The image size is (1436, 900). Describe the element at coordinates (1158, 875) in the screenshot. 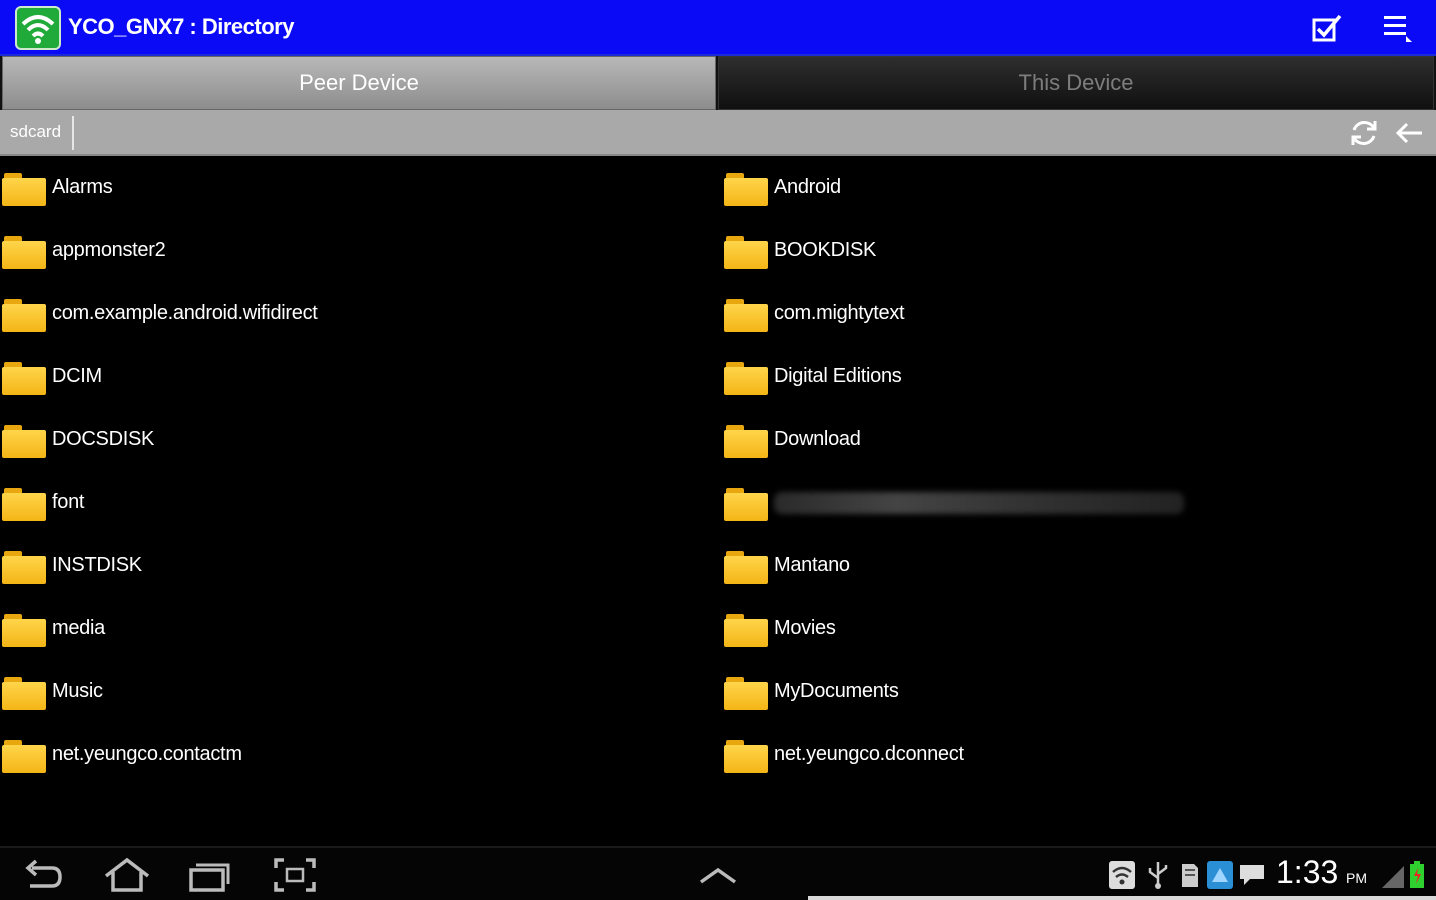

I see `usb-icon` at that location.